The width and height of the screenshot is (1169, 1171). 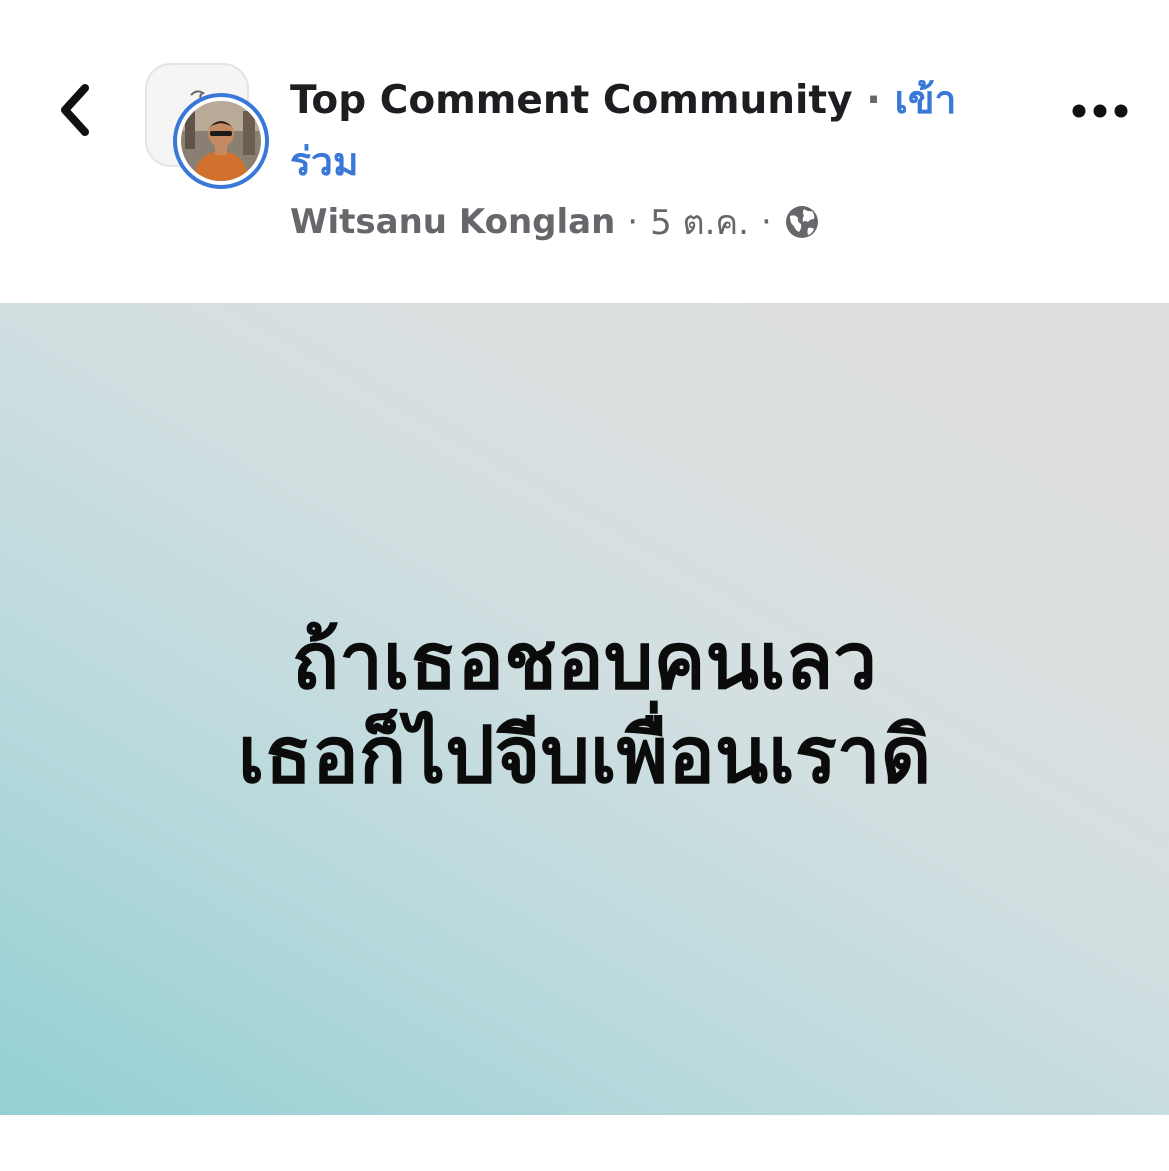 I want to click on back-button, so click(x=75, y=110).